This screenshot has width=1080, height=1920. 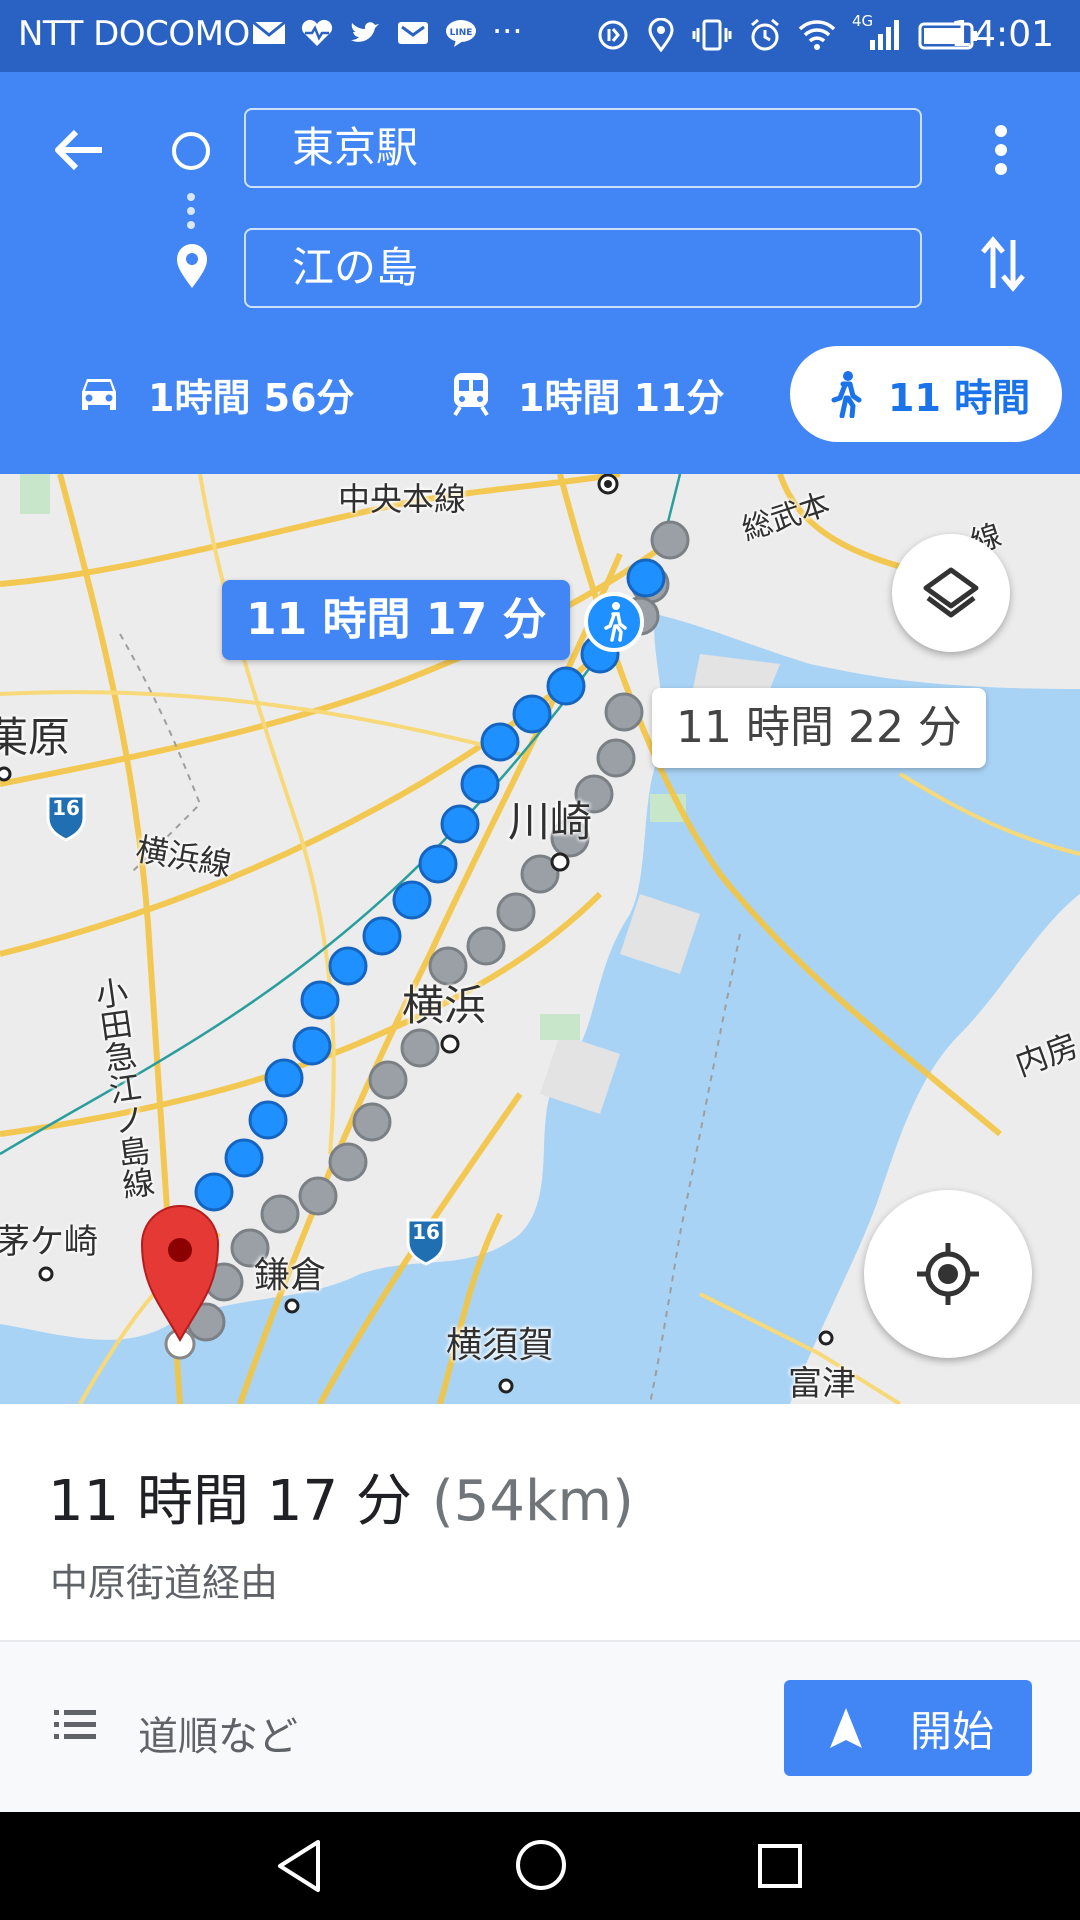 What do you see at coordinates (846, 394) in the screenshot?
I see `walk-icon` at bounding box center [846, 394].